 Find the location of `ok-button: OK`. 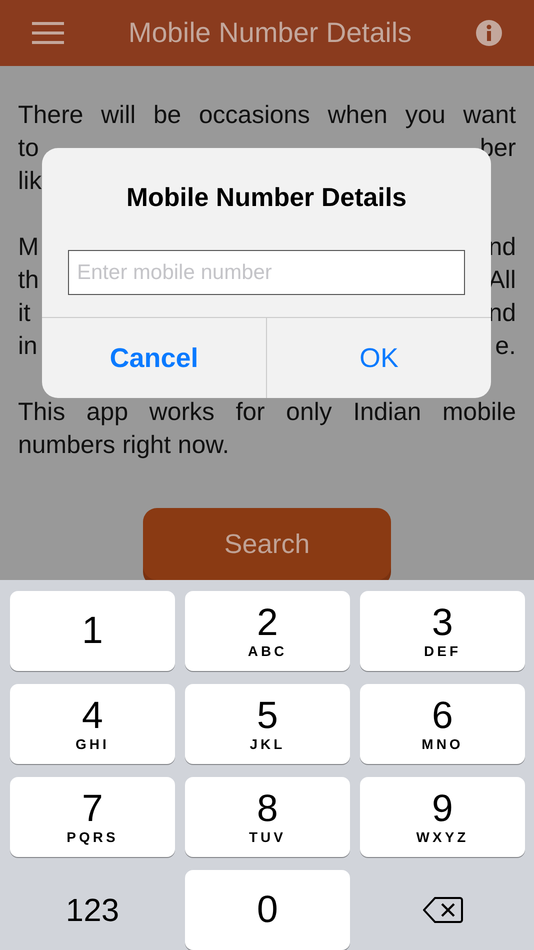

ok-button: OK is located at coordinates (378, 358).